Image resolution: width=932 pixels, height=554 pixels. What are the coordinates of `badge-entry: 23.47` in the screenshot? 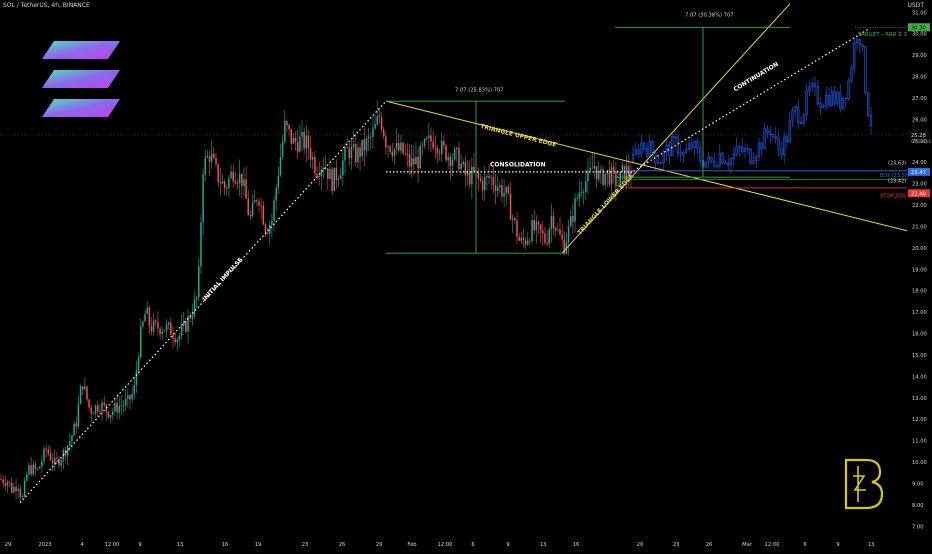 It's located at (918, 173).